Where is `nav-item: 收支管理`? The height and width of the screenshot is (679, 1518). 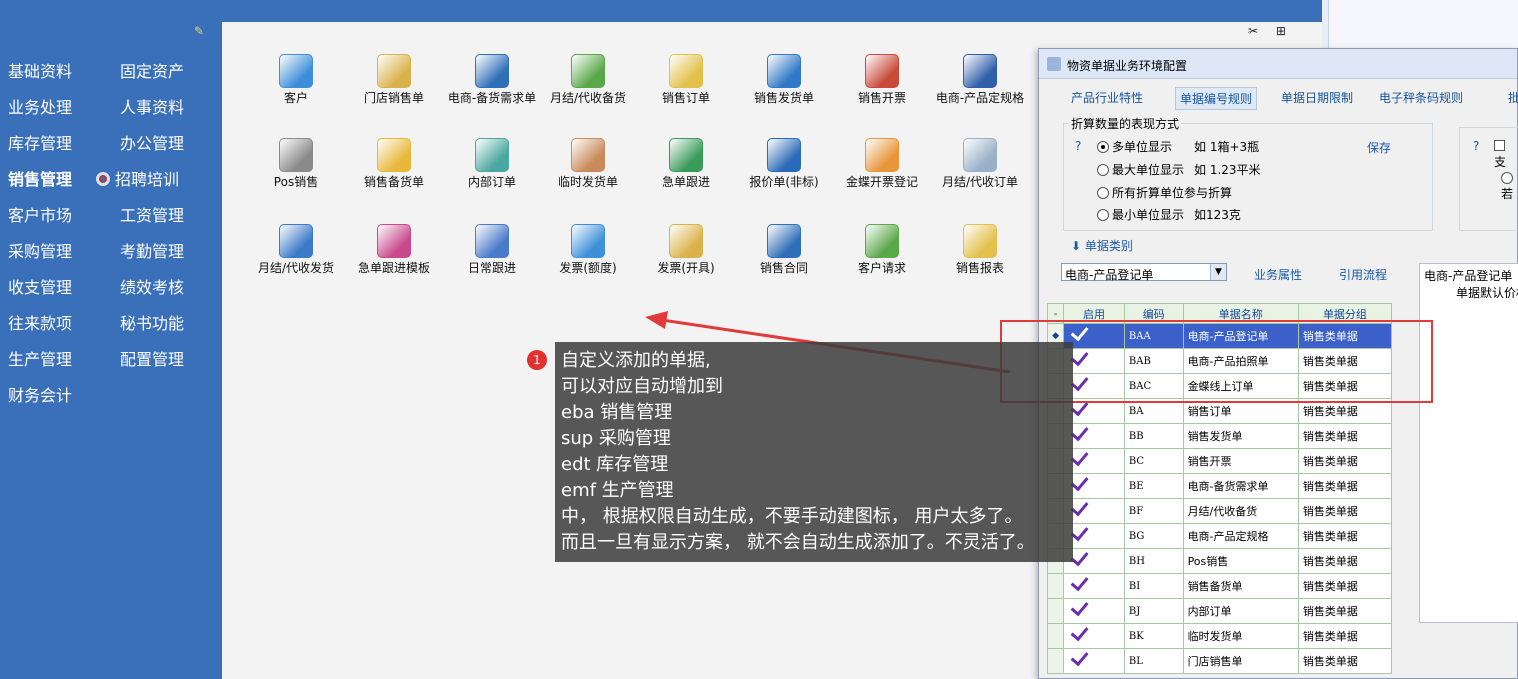
nav-item: 收支管理 is located at coordinates (40, 288).